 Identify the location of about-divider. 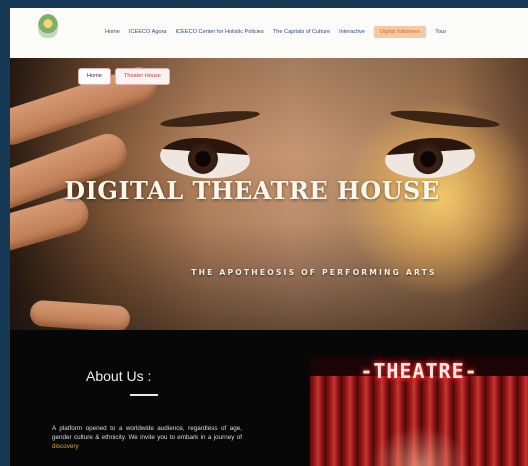
(144, 395).